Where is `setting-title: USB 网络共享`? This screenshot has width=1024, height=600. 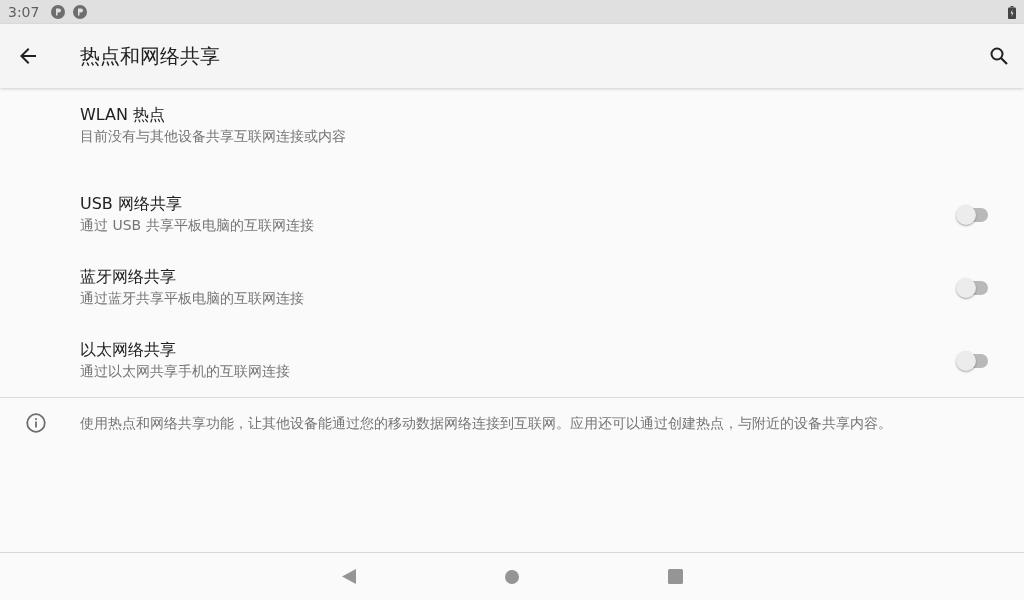
setting-title: USB 网络共享 is located at coordinates (131, 204).